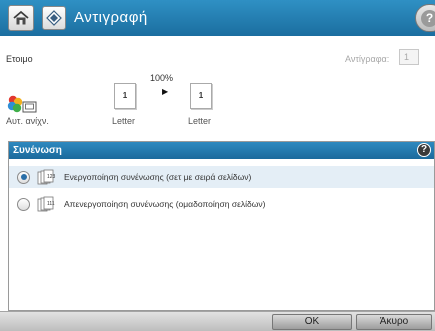 This screenshot has height=331, width=435. Describe the element at coordinates (409, 57) in the screenshot. I see `copies-input: 1` at that location.